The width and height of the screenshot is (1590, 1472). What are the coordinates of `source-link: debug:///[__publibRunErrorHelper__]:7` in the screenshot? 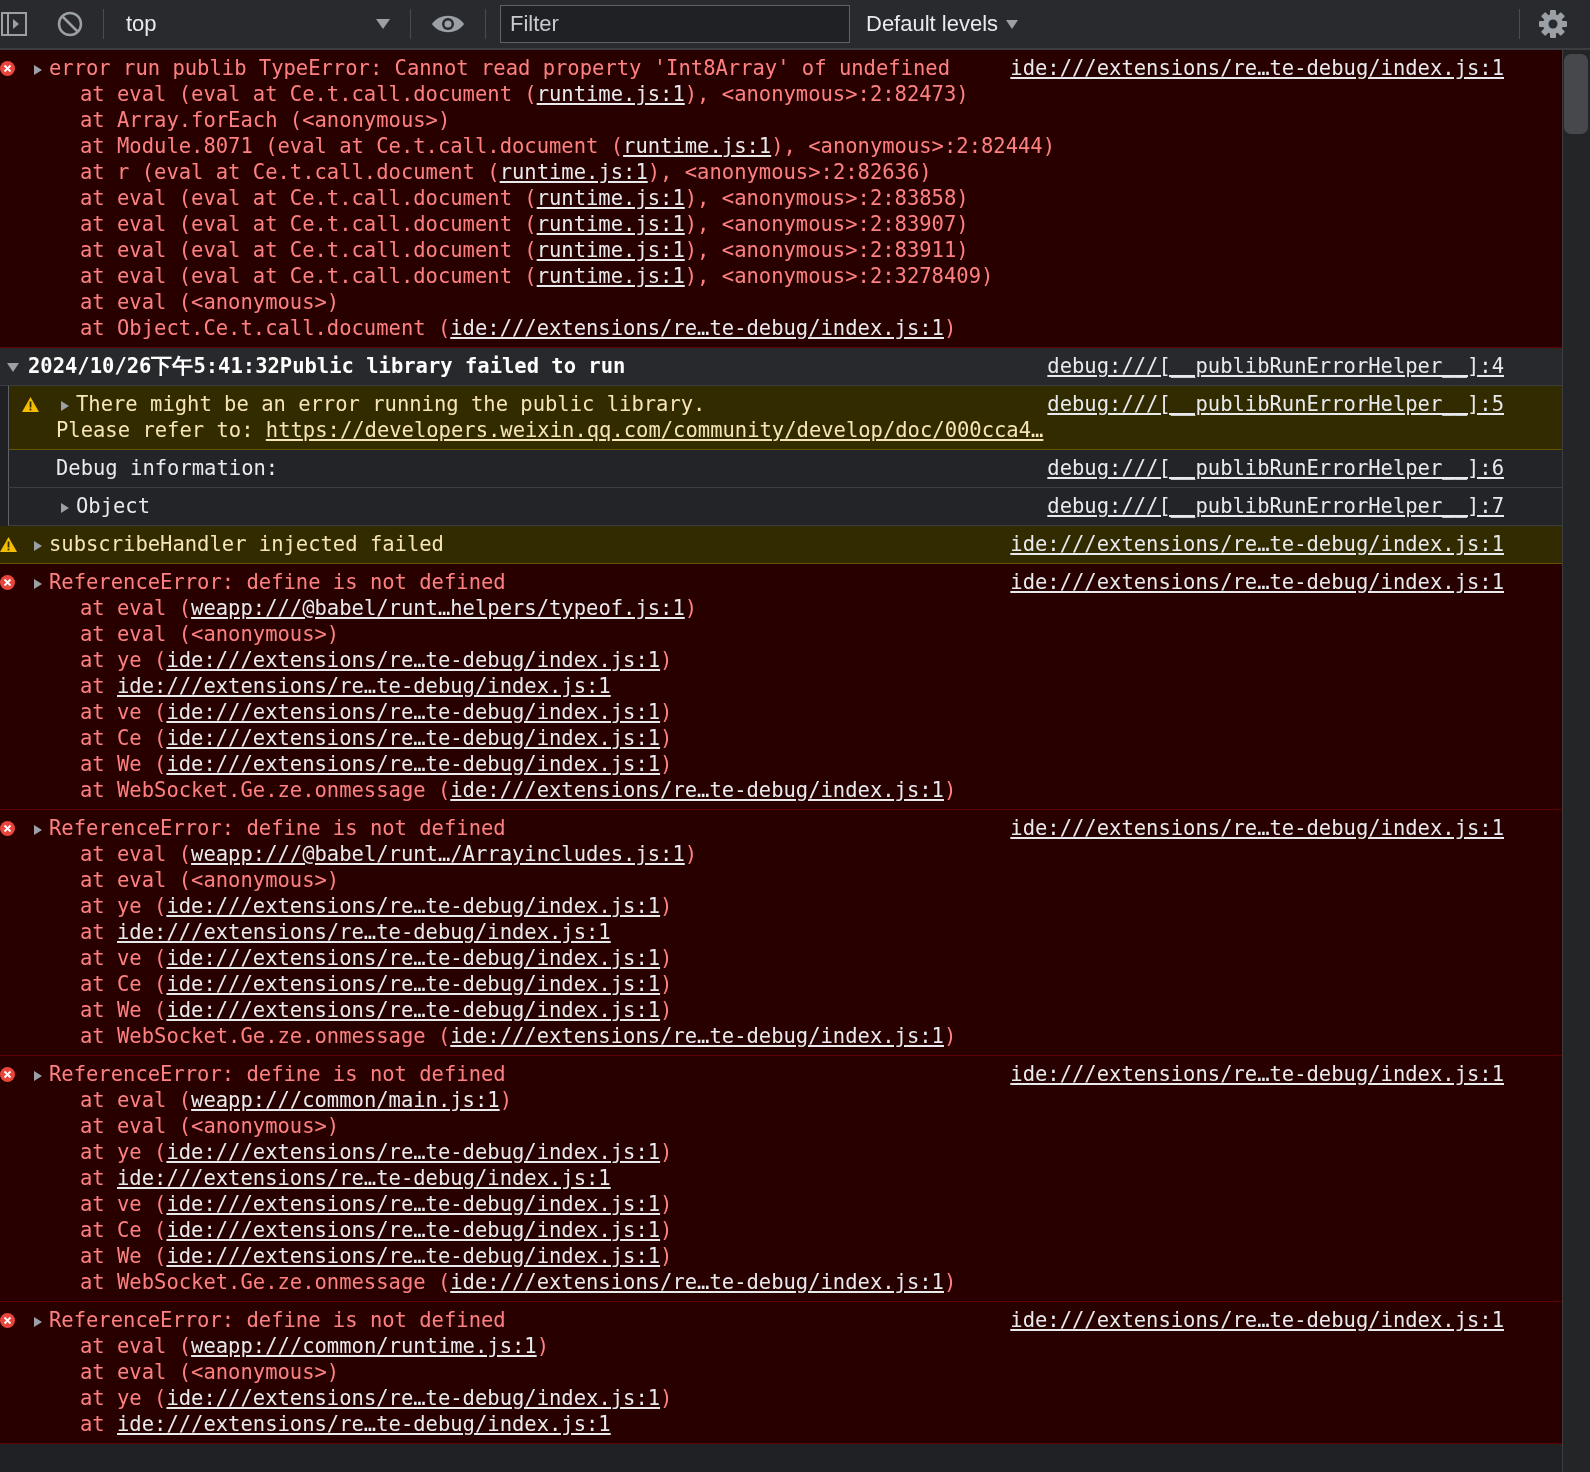 It's located at (1275, 506).